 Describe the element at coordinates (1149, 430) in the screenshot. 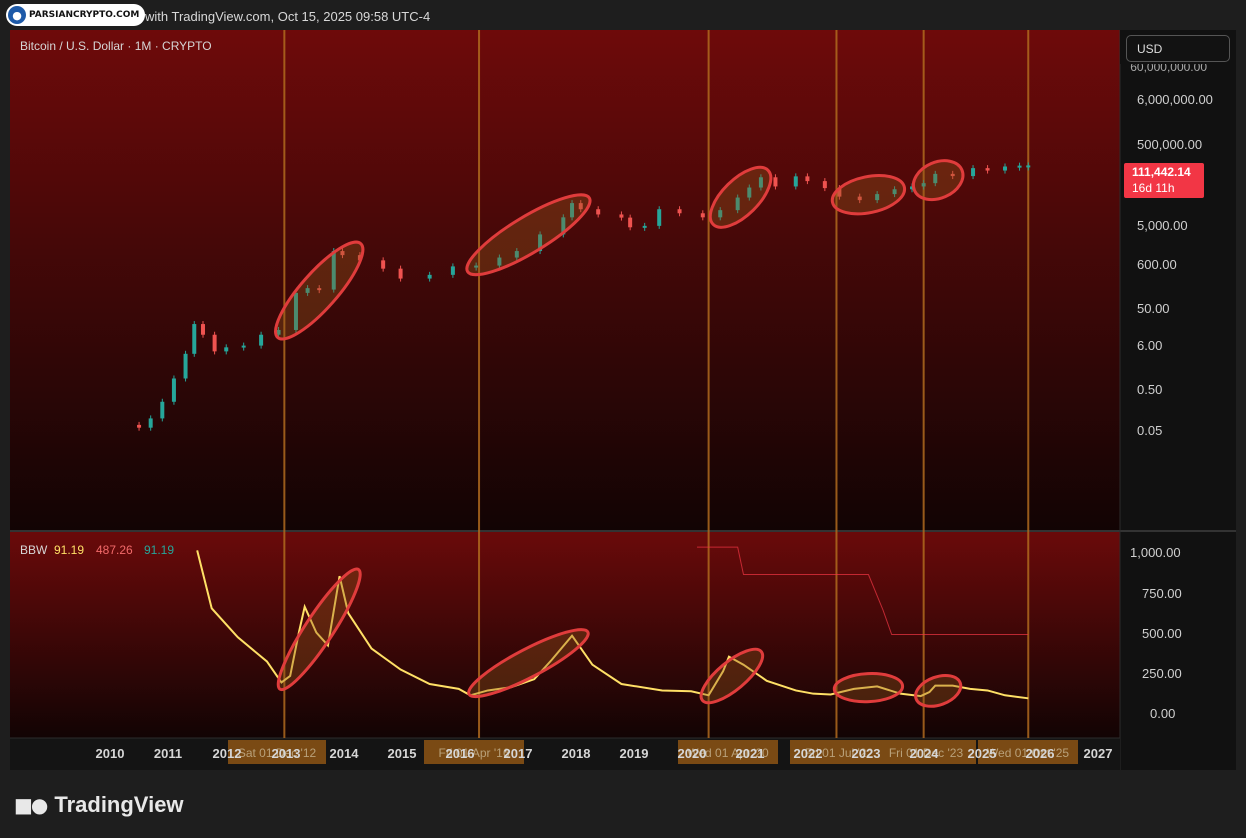

I see `price-tick: 0.05` at that location.